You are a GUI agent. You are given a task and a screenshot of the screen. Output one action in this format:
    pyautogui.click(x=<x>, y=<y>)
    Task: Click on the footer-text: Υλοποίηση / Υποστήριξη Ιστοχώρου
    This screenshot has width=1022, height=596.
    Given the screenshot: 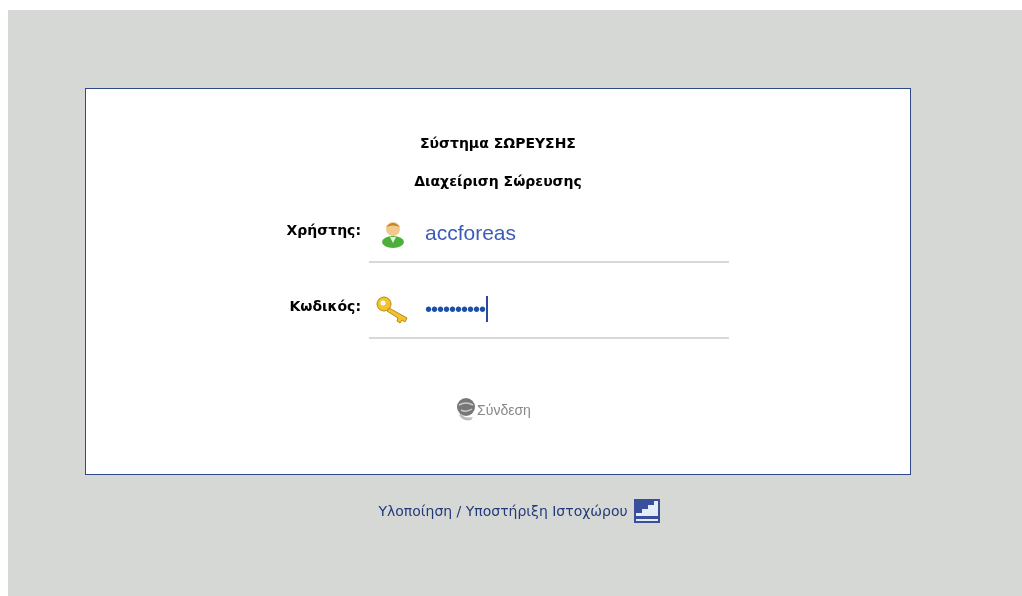 What is the action you would take?
    pyautogui.click(x=503, y=511)
    